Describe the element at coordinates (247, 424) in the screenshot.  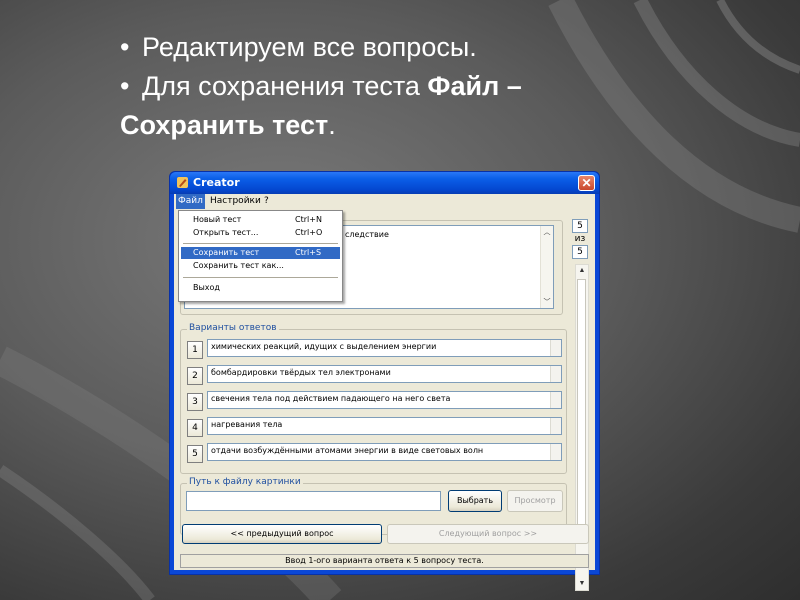
I see `answer-4-text: нагревания тела` at that location.